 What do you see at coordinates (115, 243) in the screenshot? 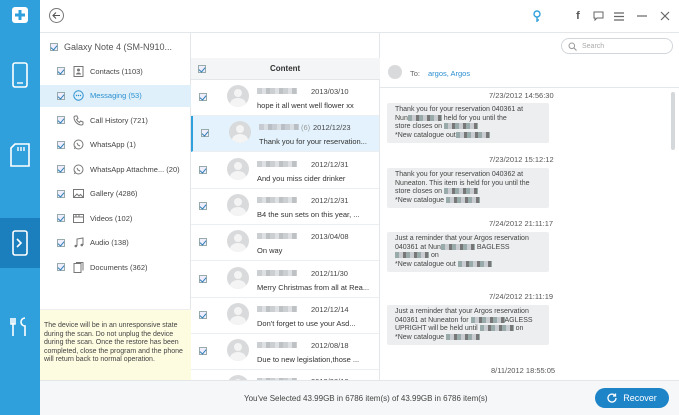
I see `category-item: Audio (138)` at bounding box center [115, 243].